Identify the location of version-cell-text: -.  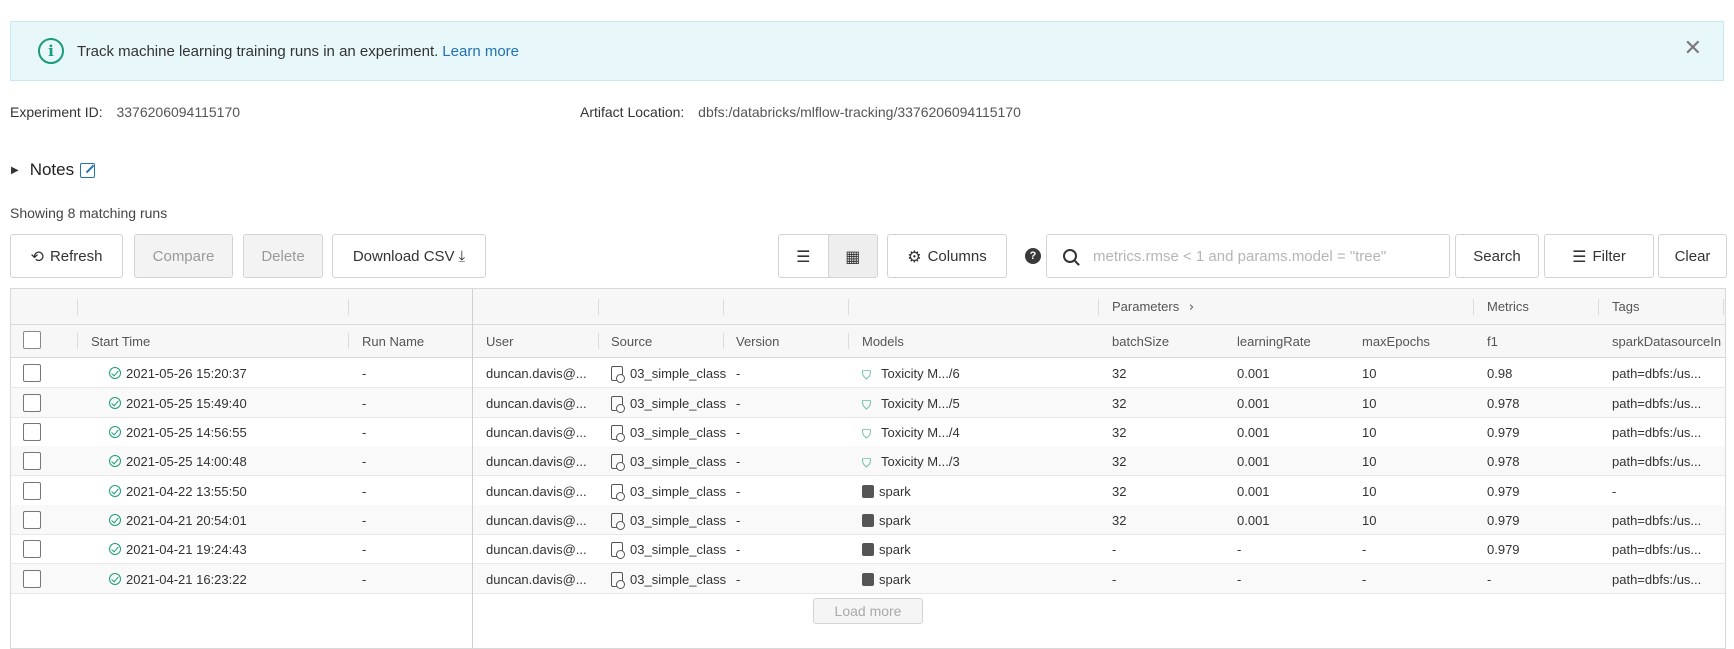
(738, 549).